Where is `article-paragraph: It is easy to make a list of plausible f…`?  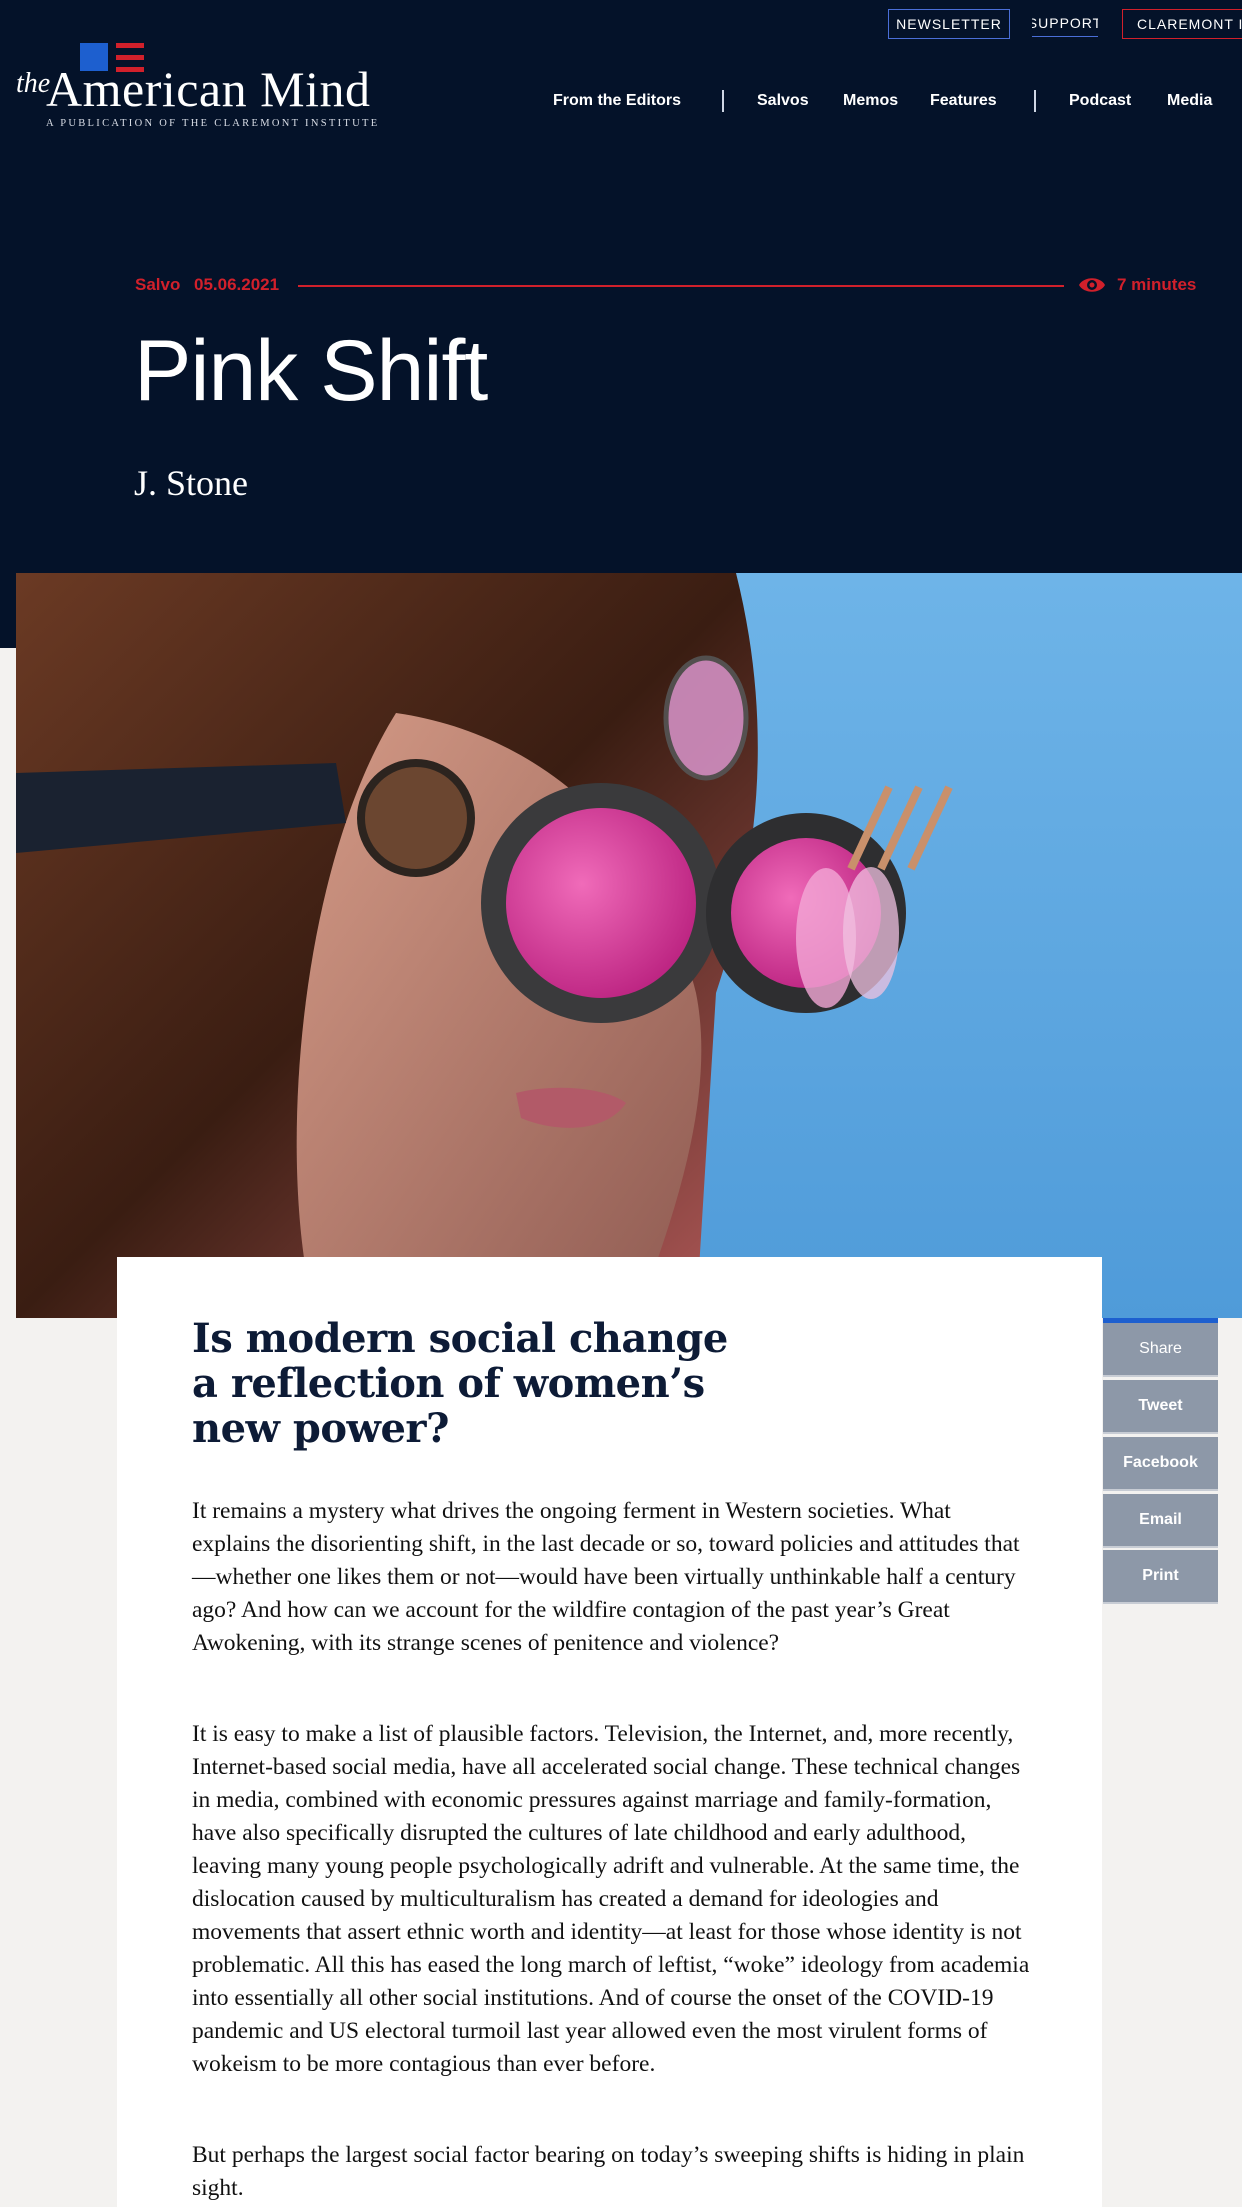 article-paragraph: It is easy to make a list of plausible f… is located at coordinates (611, 1899).